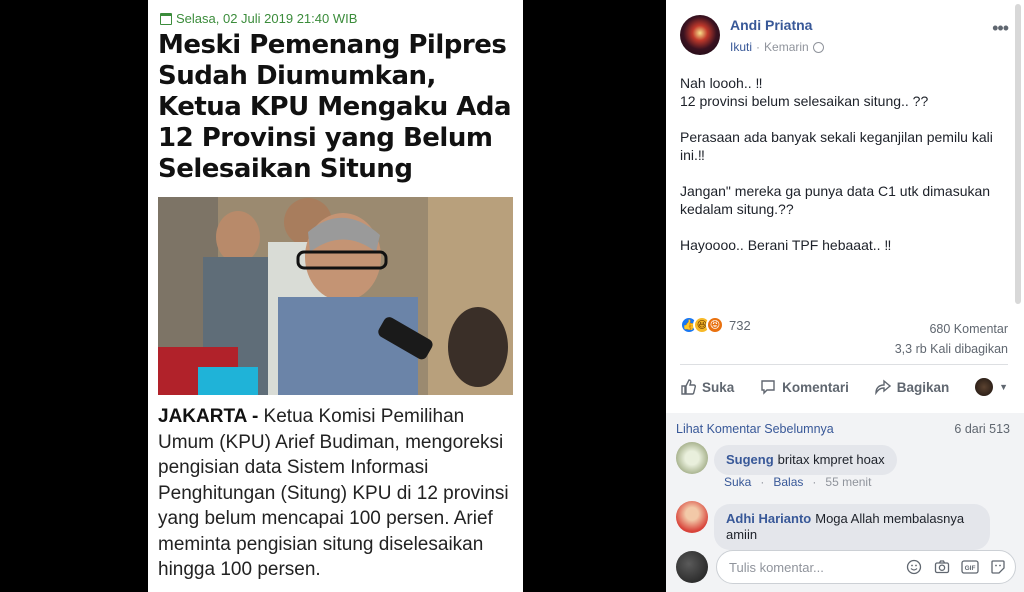 The width and height of the screenshot is (1024, 592). What do you see at coordinates (768, 387) in the screenshot?
I see `comment-icon` at bounding box center [768, 387].